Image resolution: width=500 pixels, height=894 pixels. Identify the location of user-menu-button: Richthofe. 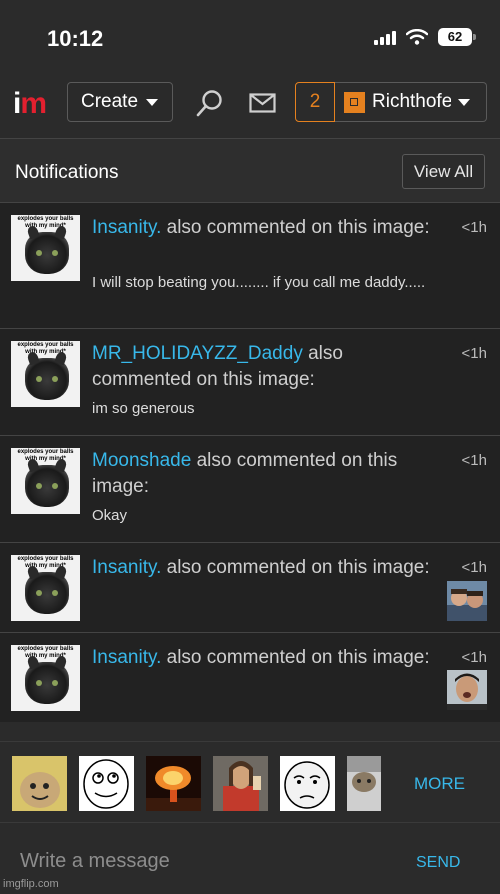
(411, 102).